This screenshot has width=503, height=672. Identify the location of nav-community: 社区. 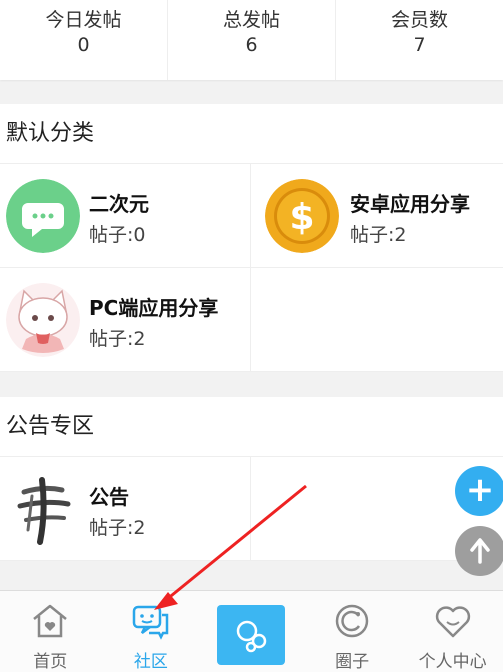
(151, 631).